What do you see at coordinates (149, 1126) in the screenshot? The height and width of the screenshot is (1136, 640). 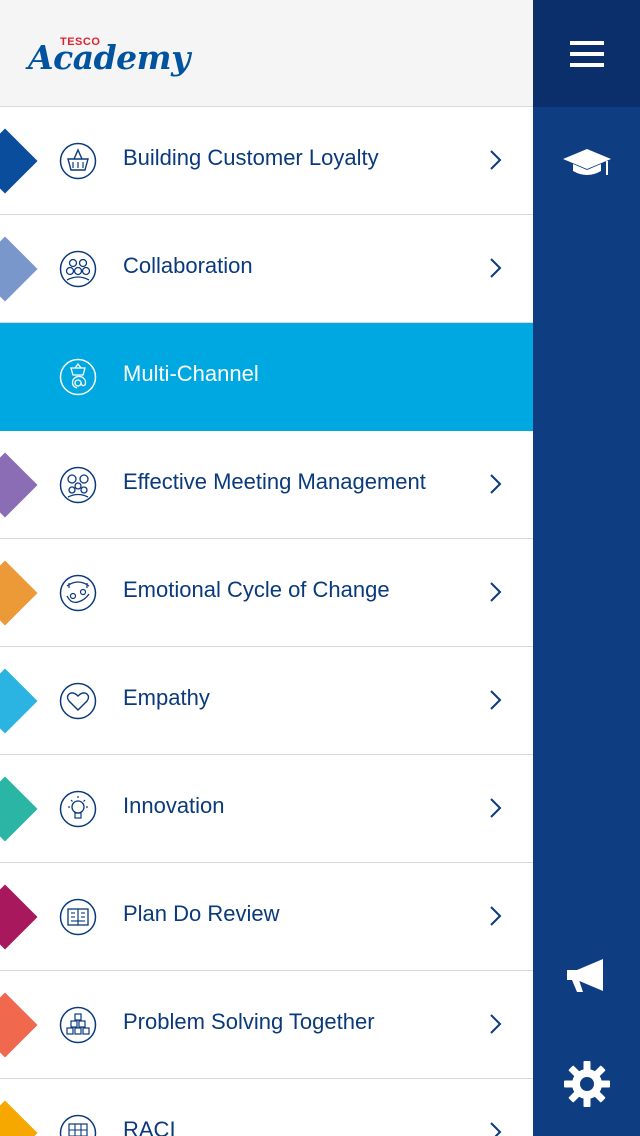 I see `topic-label: RACI` at bounding box center [149, 1126].